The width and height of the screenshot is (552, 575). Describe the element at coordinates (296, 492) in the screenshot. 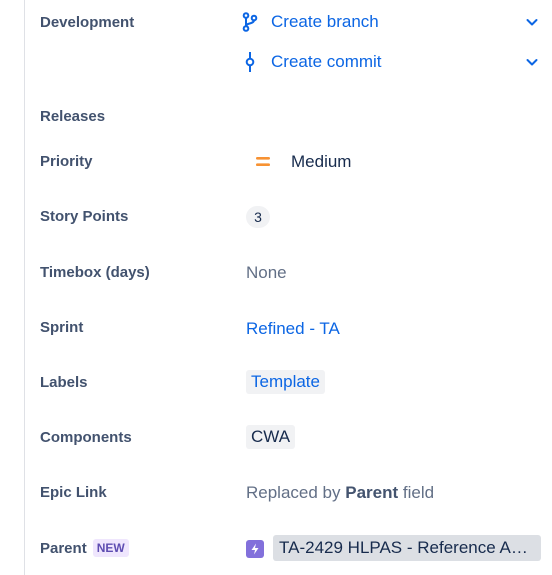

I see `epic-link-prefix: Replaced by` at that location.